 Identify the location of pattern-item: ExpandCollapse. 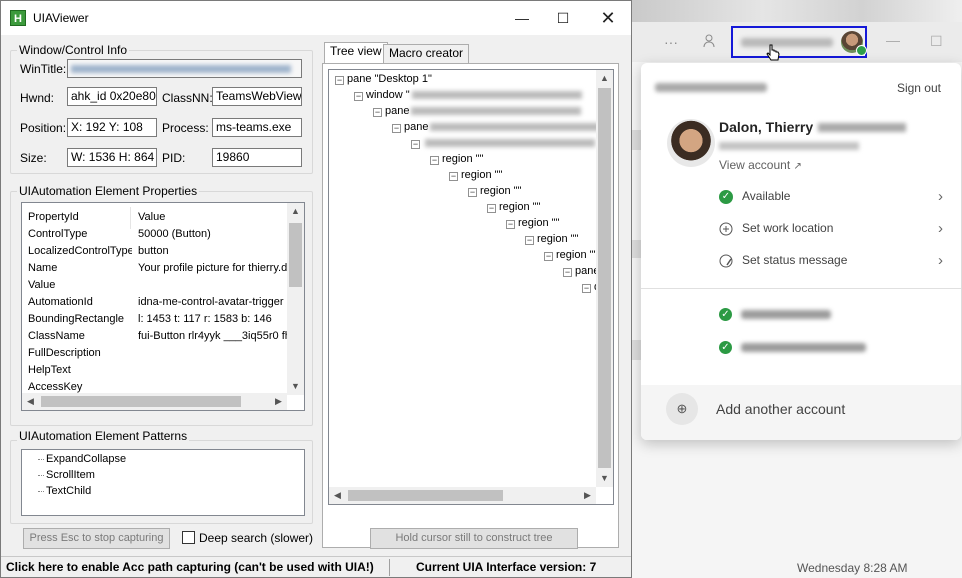
(81, 459).